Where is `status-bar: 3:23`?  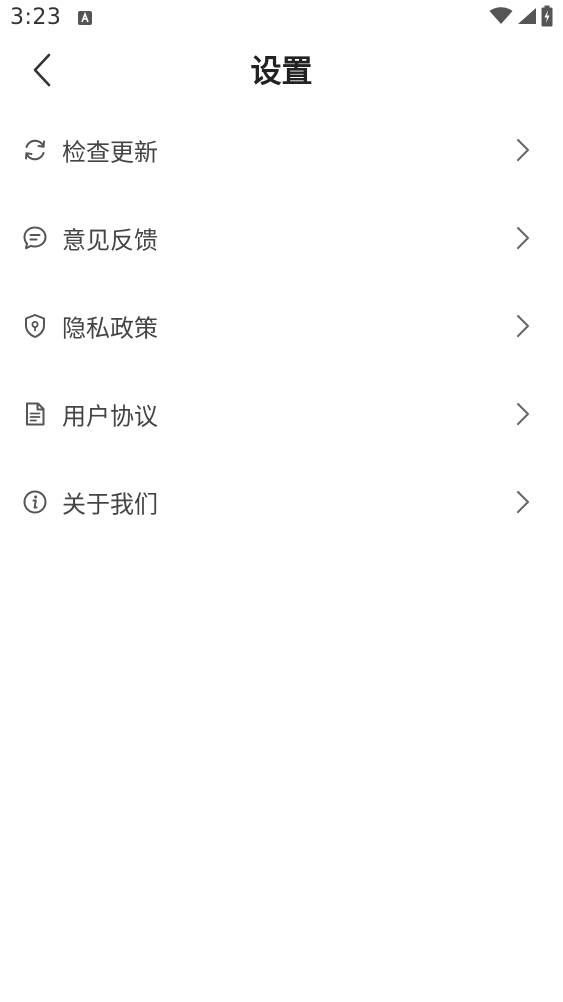 status-bar: 3:23 is located at coordinates (281, 18).